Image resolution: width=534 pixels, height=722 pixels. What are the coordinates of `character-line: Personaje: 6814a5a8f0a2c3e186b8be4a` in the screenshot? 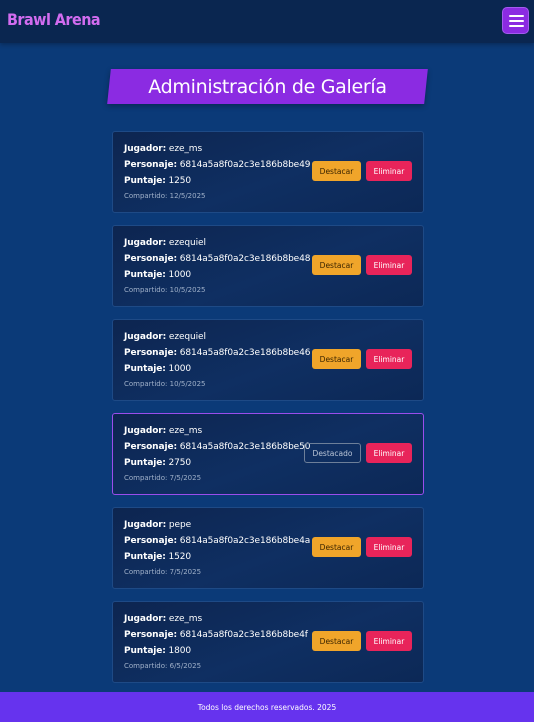 It's located at (217, 541).